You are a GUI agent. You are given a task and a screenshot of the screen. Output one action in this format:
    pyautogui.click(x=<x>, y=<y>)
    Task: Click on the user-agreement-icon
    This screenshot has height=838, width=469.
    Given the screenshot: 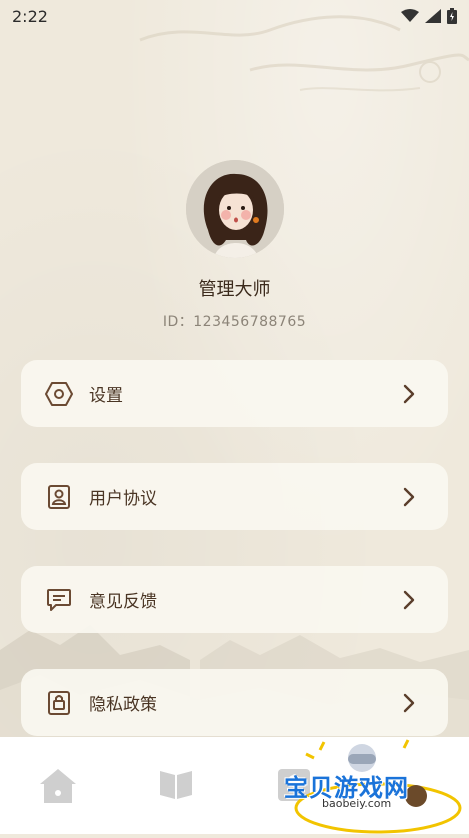 What is the action you would take?
    pyautogui.click(x=59, y=497)
    